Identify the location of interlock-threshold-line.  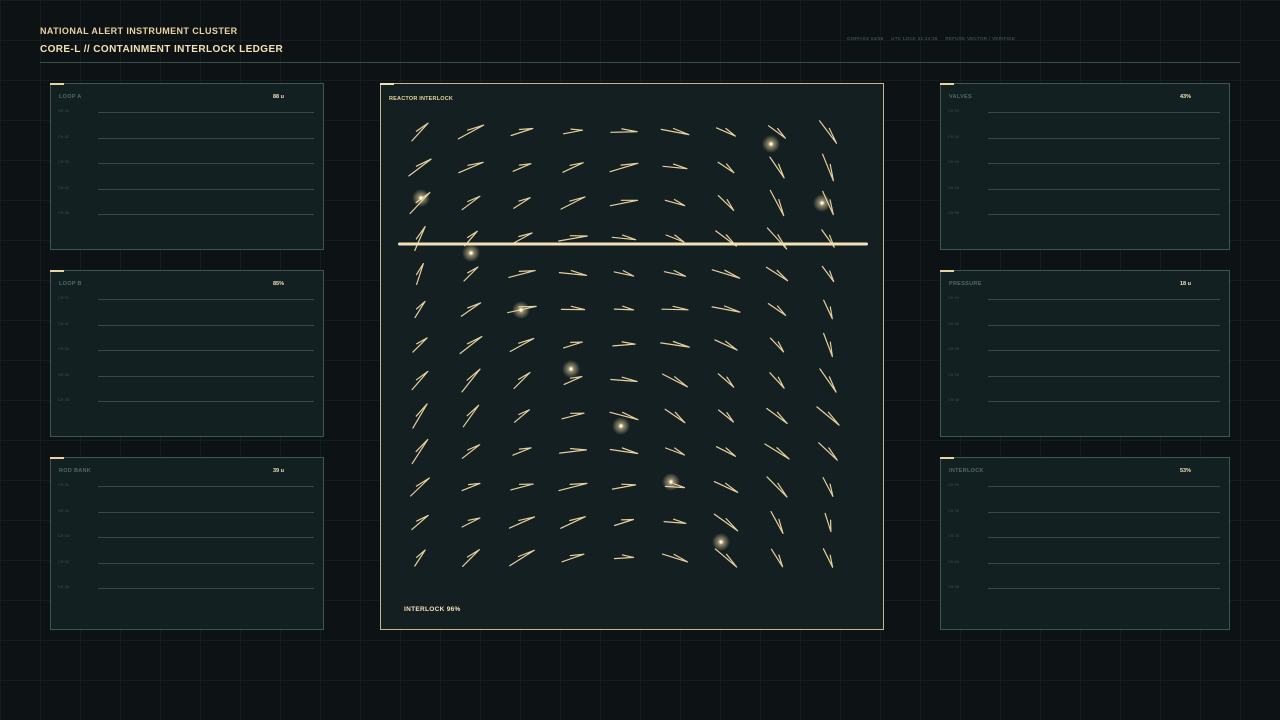
(633, 244).